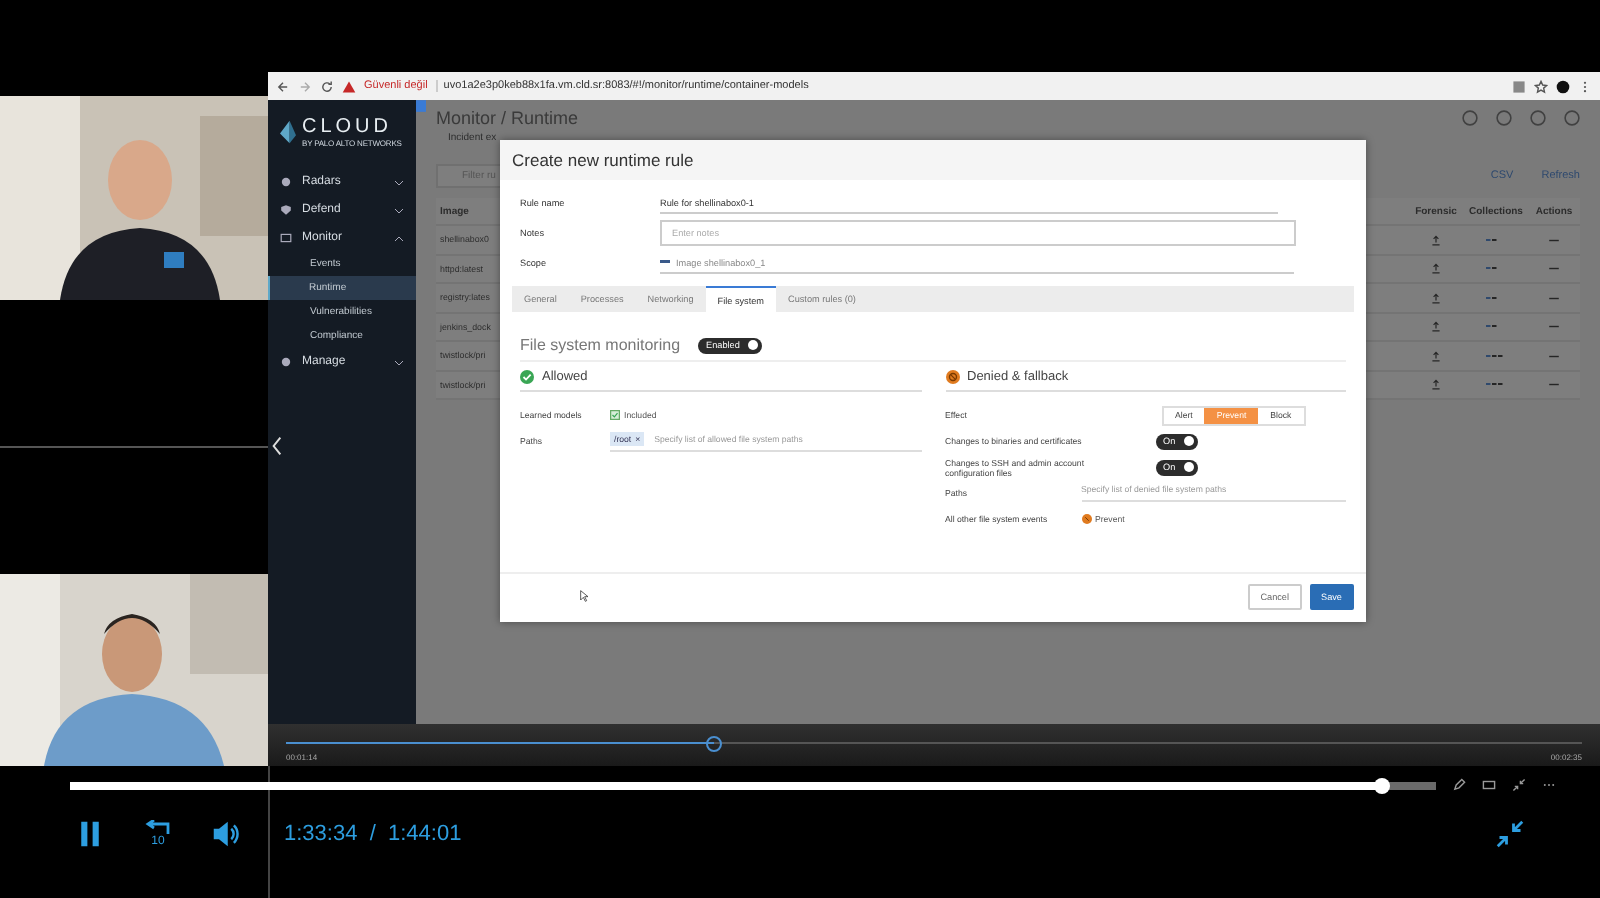 Image resolution: width=1600 pixels, height=898 pixels. What do you see at coordinates (286, 210) in the screenshot?
I see `shield-icon` at bounding box center [286, 210].